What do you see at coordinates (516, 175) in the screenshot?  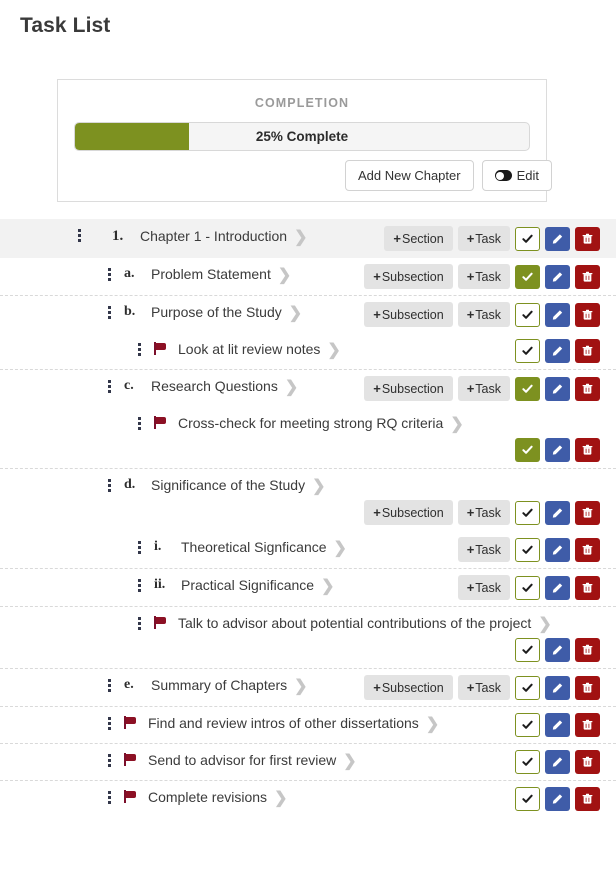 I see `edit-toggle-button: Edit` at bounding box center [516, 175].